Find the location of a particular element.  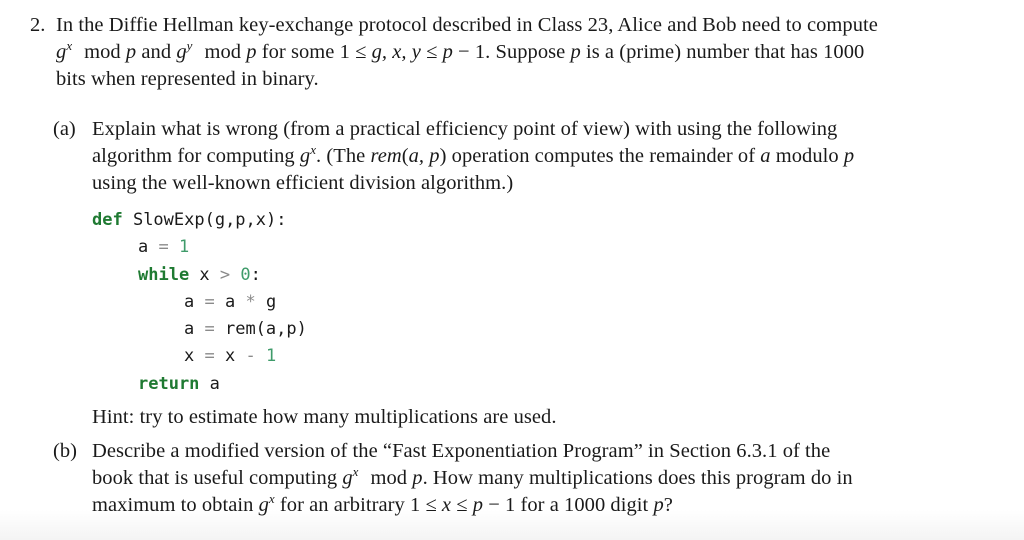

code-line: a = rem(a,p) is located at coordinates (199, 329).